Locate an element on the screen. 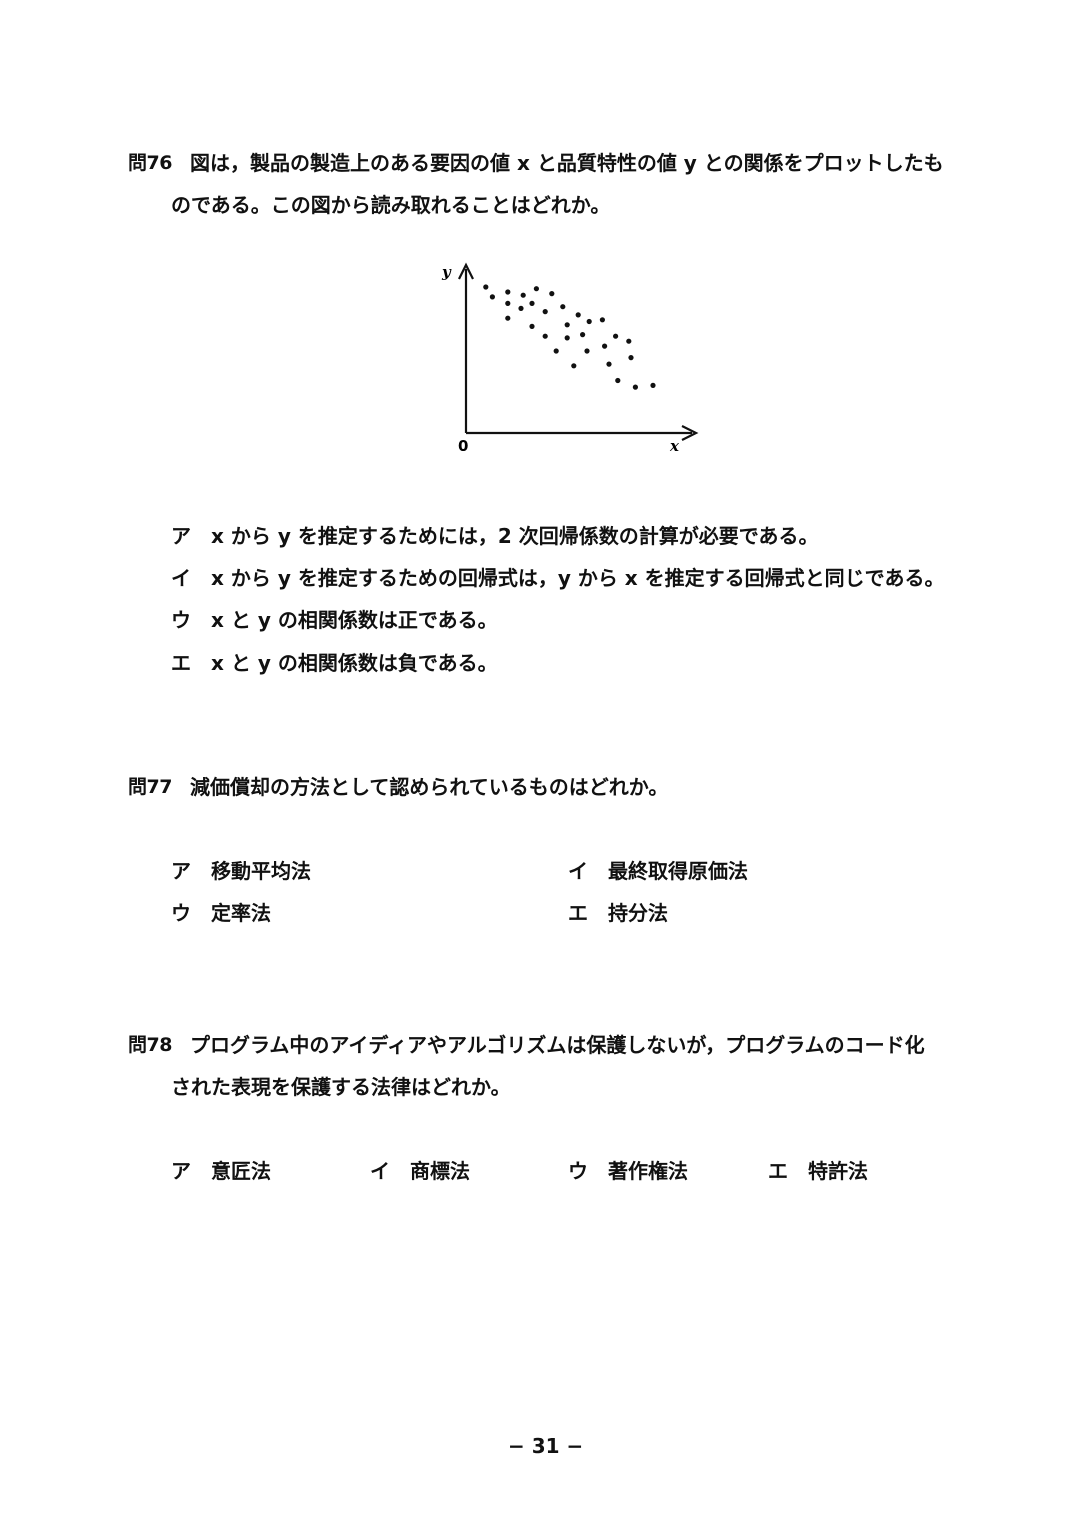 Image resolution: width=1078 pixels, height=1523 pixels. q76-text-line2: のである。この図から読み取れることはどれか。 is located at coordinates (391, 205).